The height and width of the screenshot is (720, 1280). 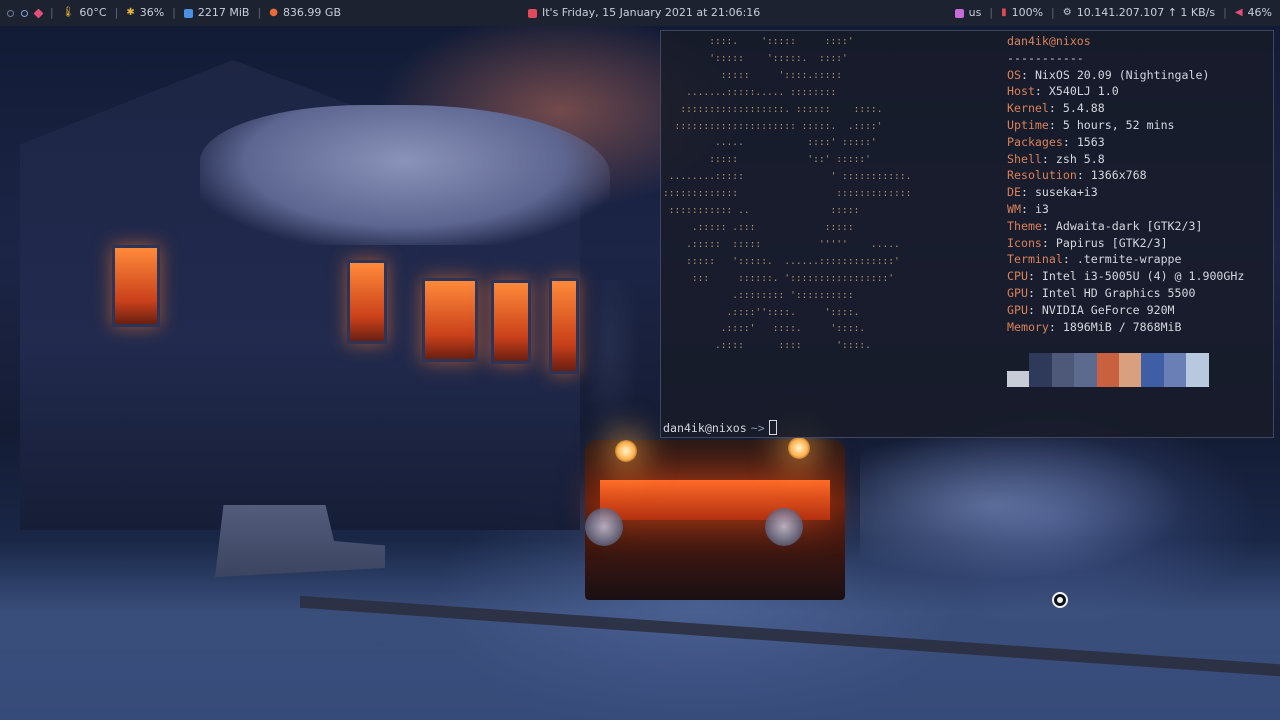 What do you see at coordinates (1083, 91) in the screenshot?
I see `info-value: X540LJ 1.0` at bounding box center [1083, 91].